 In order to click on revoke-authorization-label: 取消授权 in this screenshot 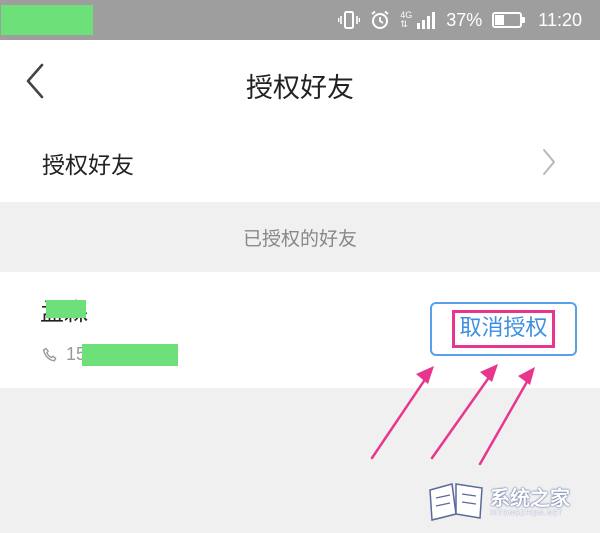, I will do `click(503, 329)`.